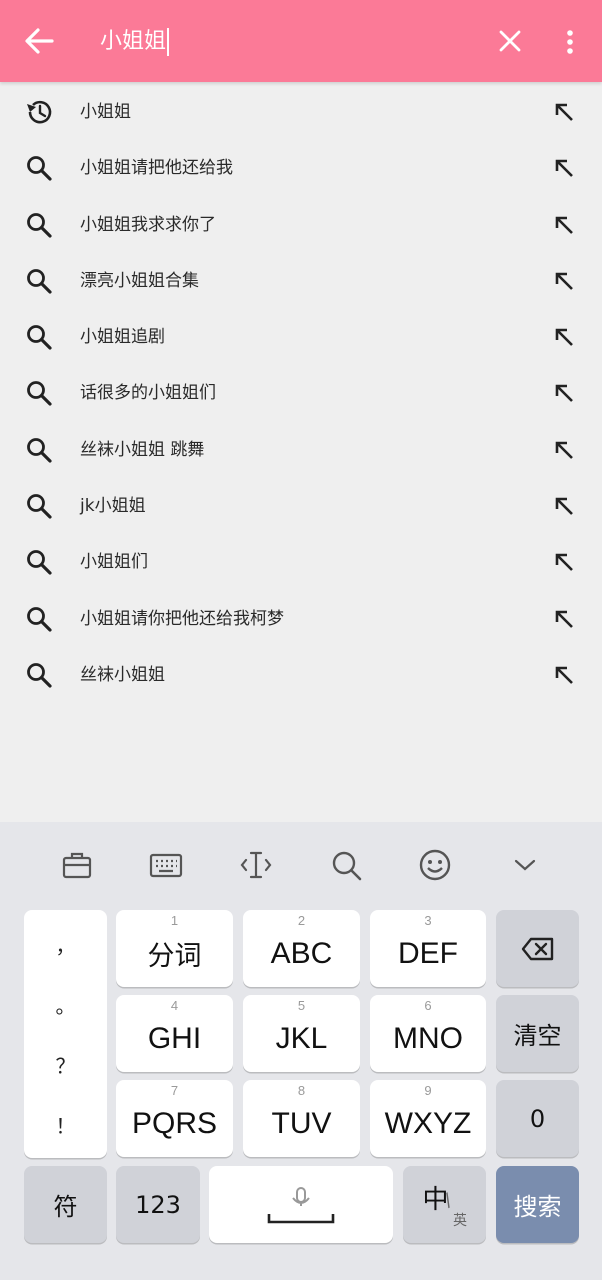 This screenshot has width=602, height=1280. I want to click on key-number: 8, so click(301, 1090).